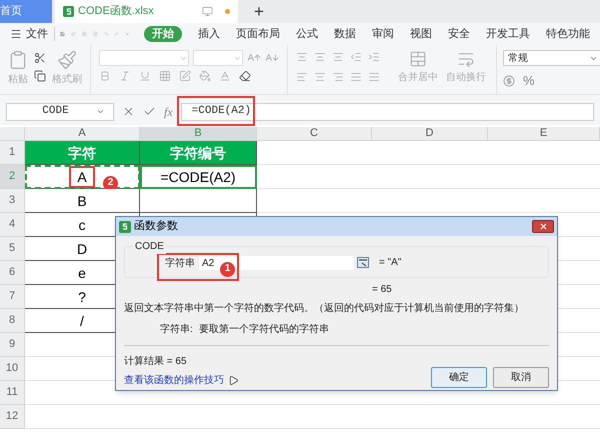 Image resolution: width=600 pixels, height=445 pixels. I want to click on currency-icon, so click(509, 80).